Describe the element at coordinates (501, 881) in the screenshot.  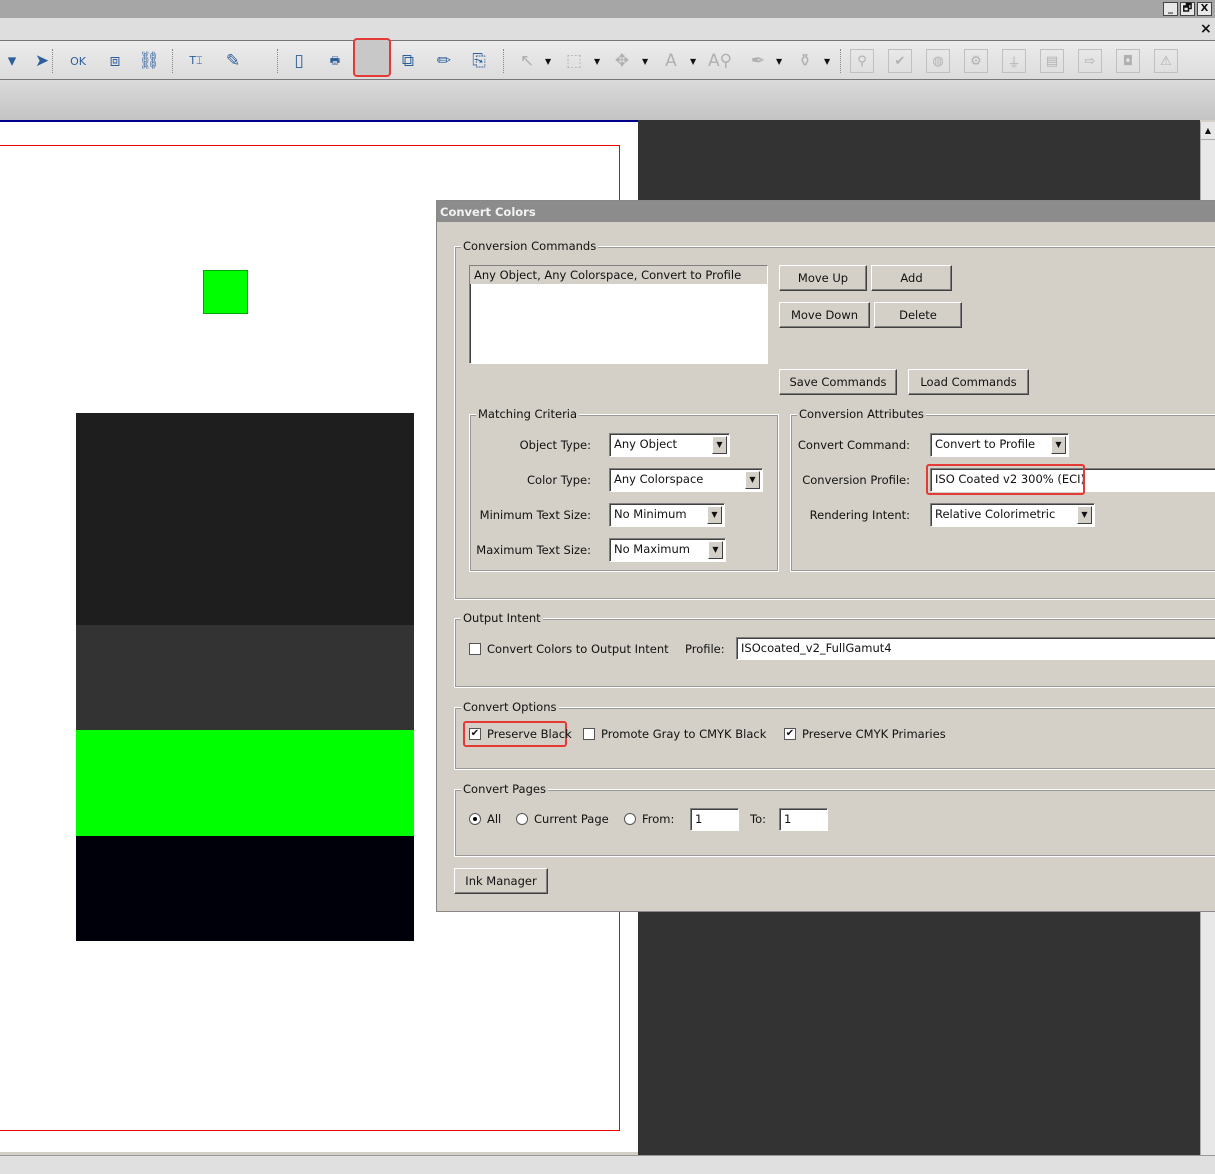
I see `ink-manager-button: Ink Manager` at that location.